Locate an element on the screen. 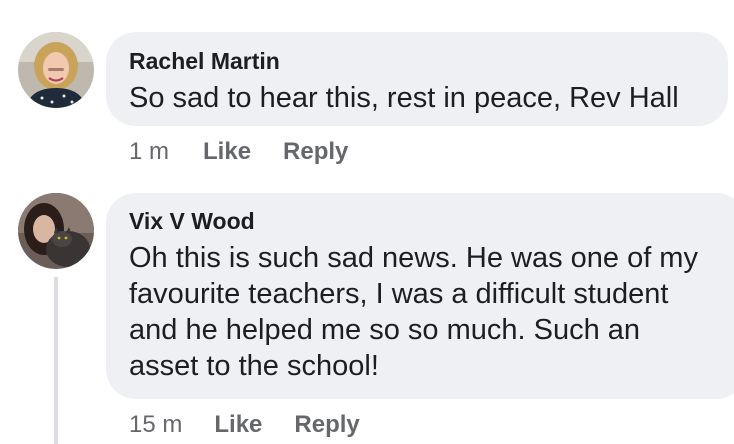  reply-thread-line is located at coordinates (56, 360).